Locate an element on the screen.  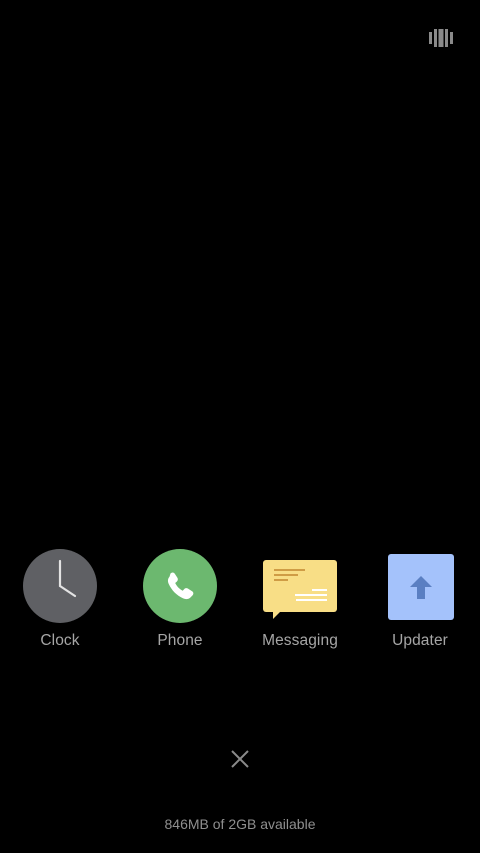
recent-apps-row: Clock Phone Messaging Updater is located at coordinates (240, 601).